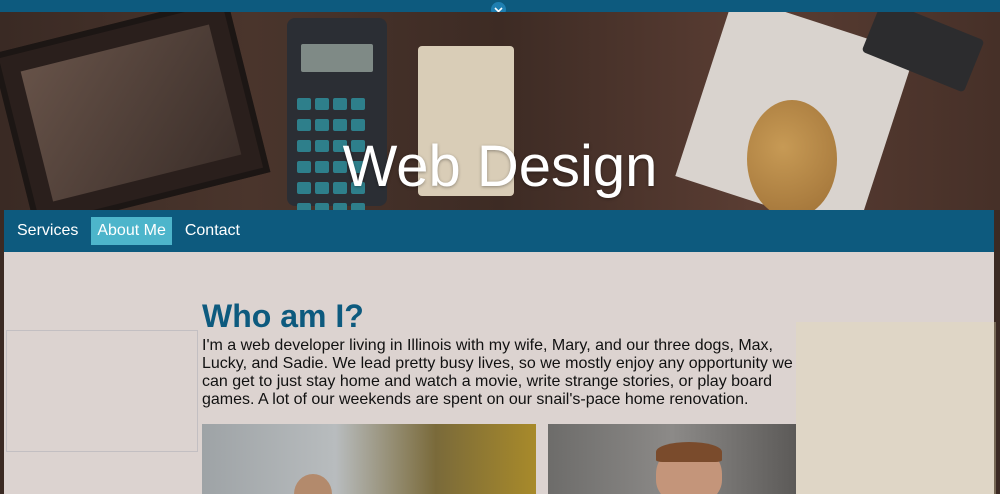 The height and width of the screenshot is (494, 1000). Describe the element at coordinates (672, 459) in the screenshot. I see `profile-photo-indoor` at that location.